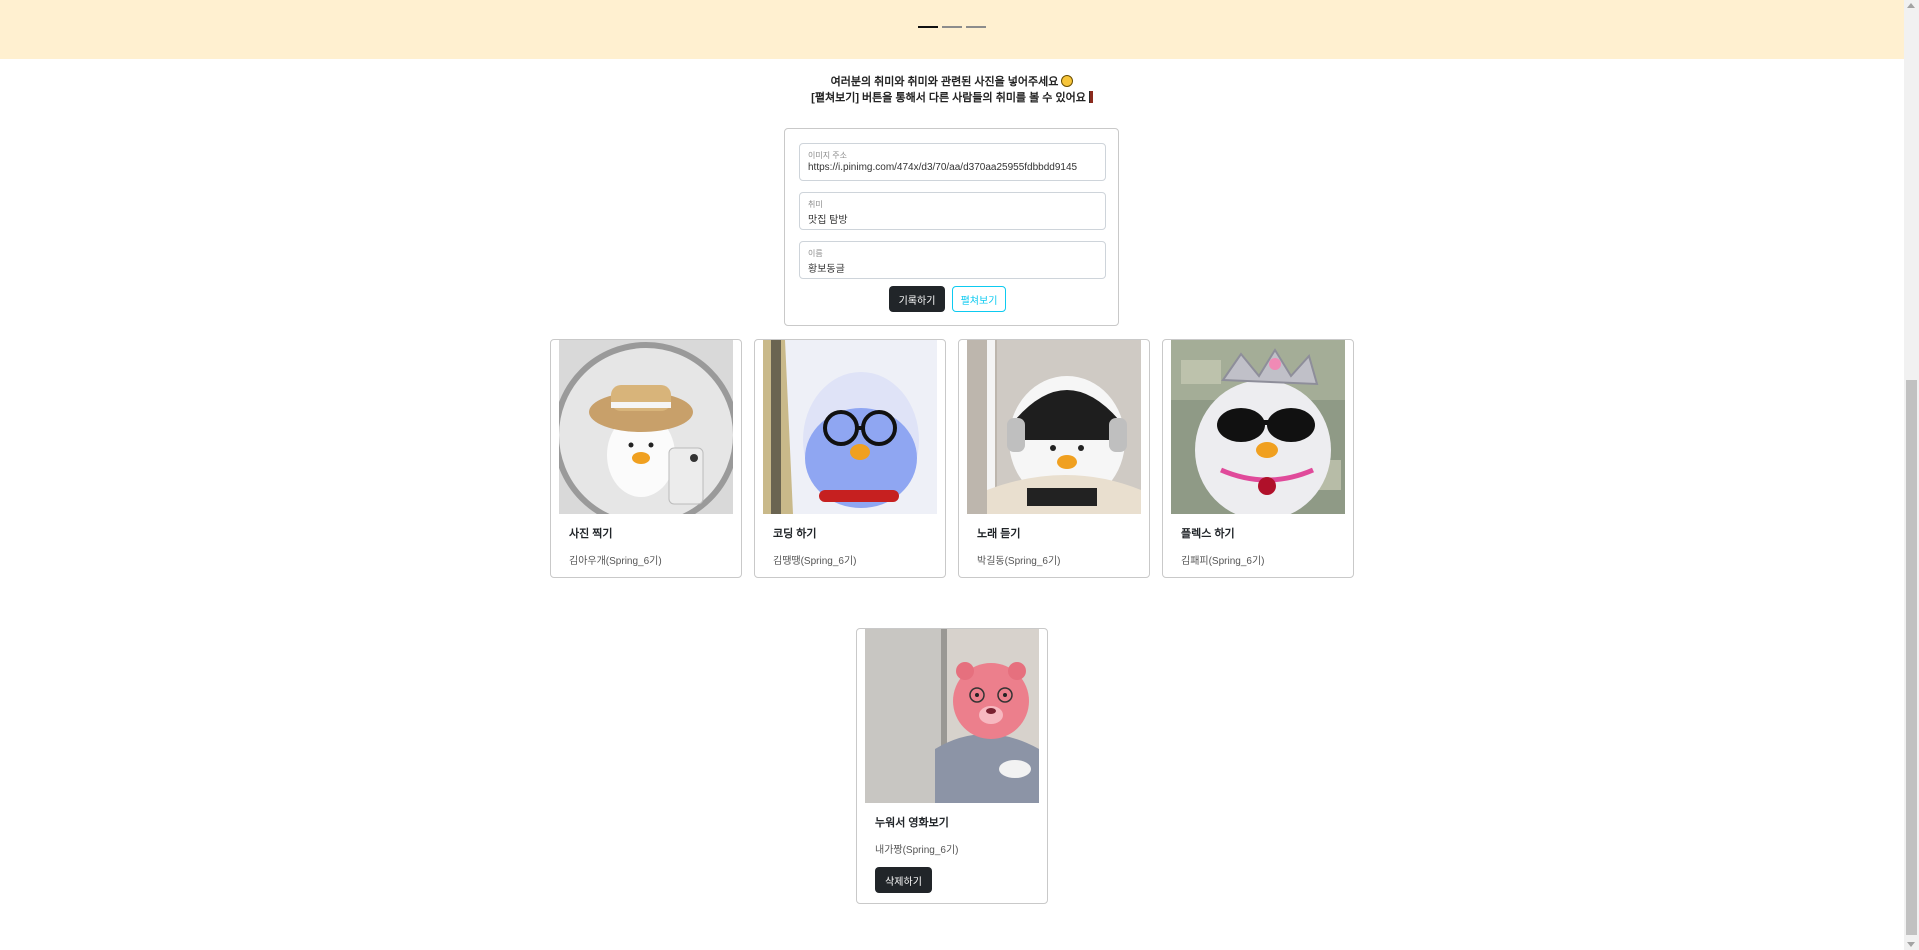 Image resolution: width=1919 pixels, height=950 pixels. I want to click on hobby-card: 플렉스 하기 김패피(Spring_6기), so click(1258, 458).